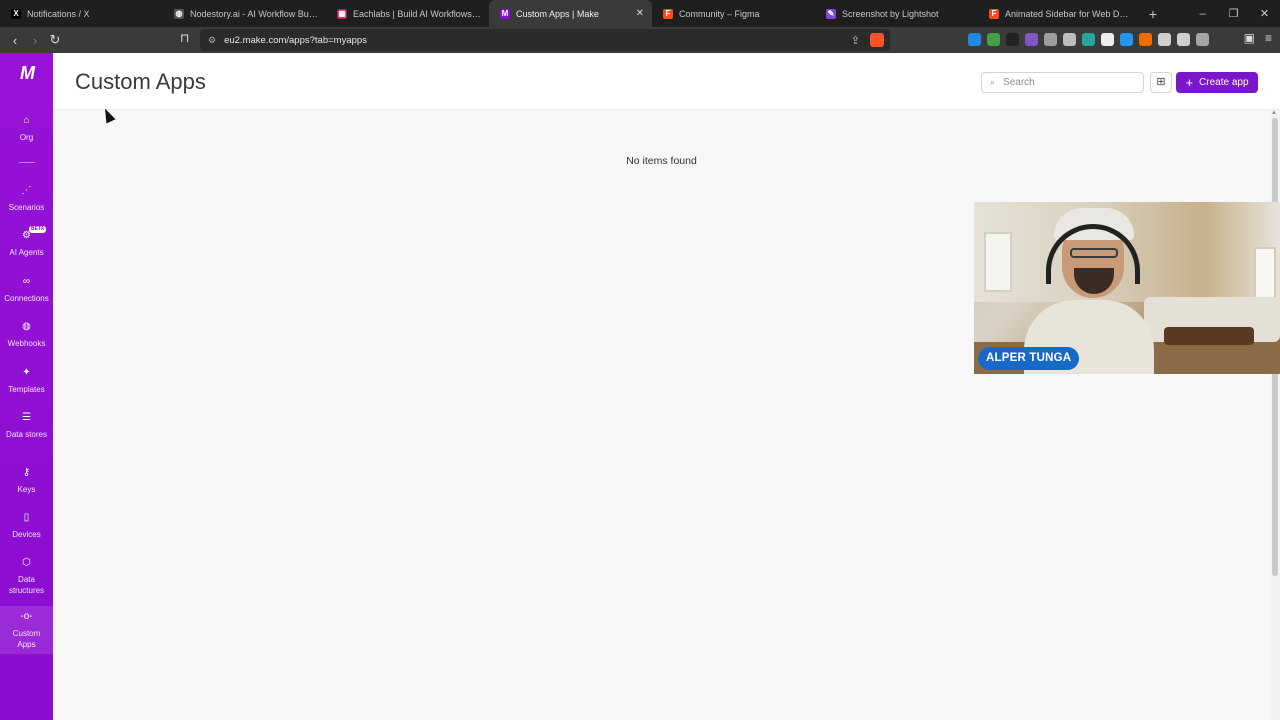 The width and height of the screenshot is (1280, 720). Describe the element at coordinates (1069, 13) in the screenshot. I see `tab-title: Animated Sidebar for Web Dashboa` at that location.